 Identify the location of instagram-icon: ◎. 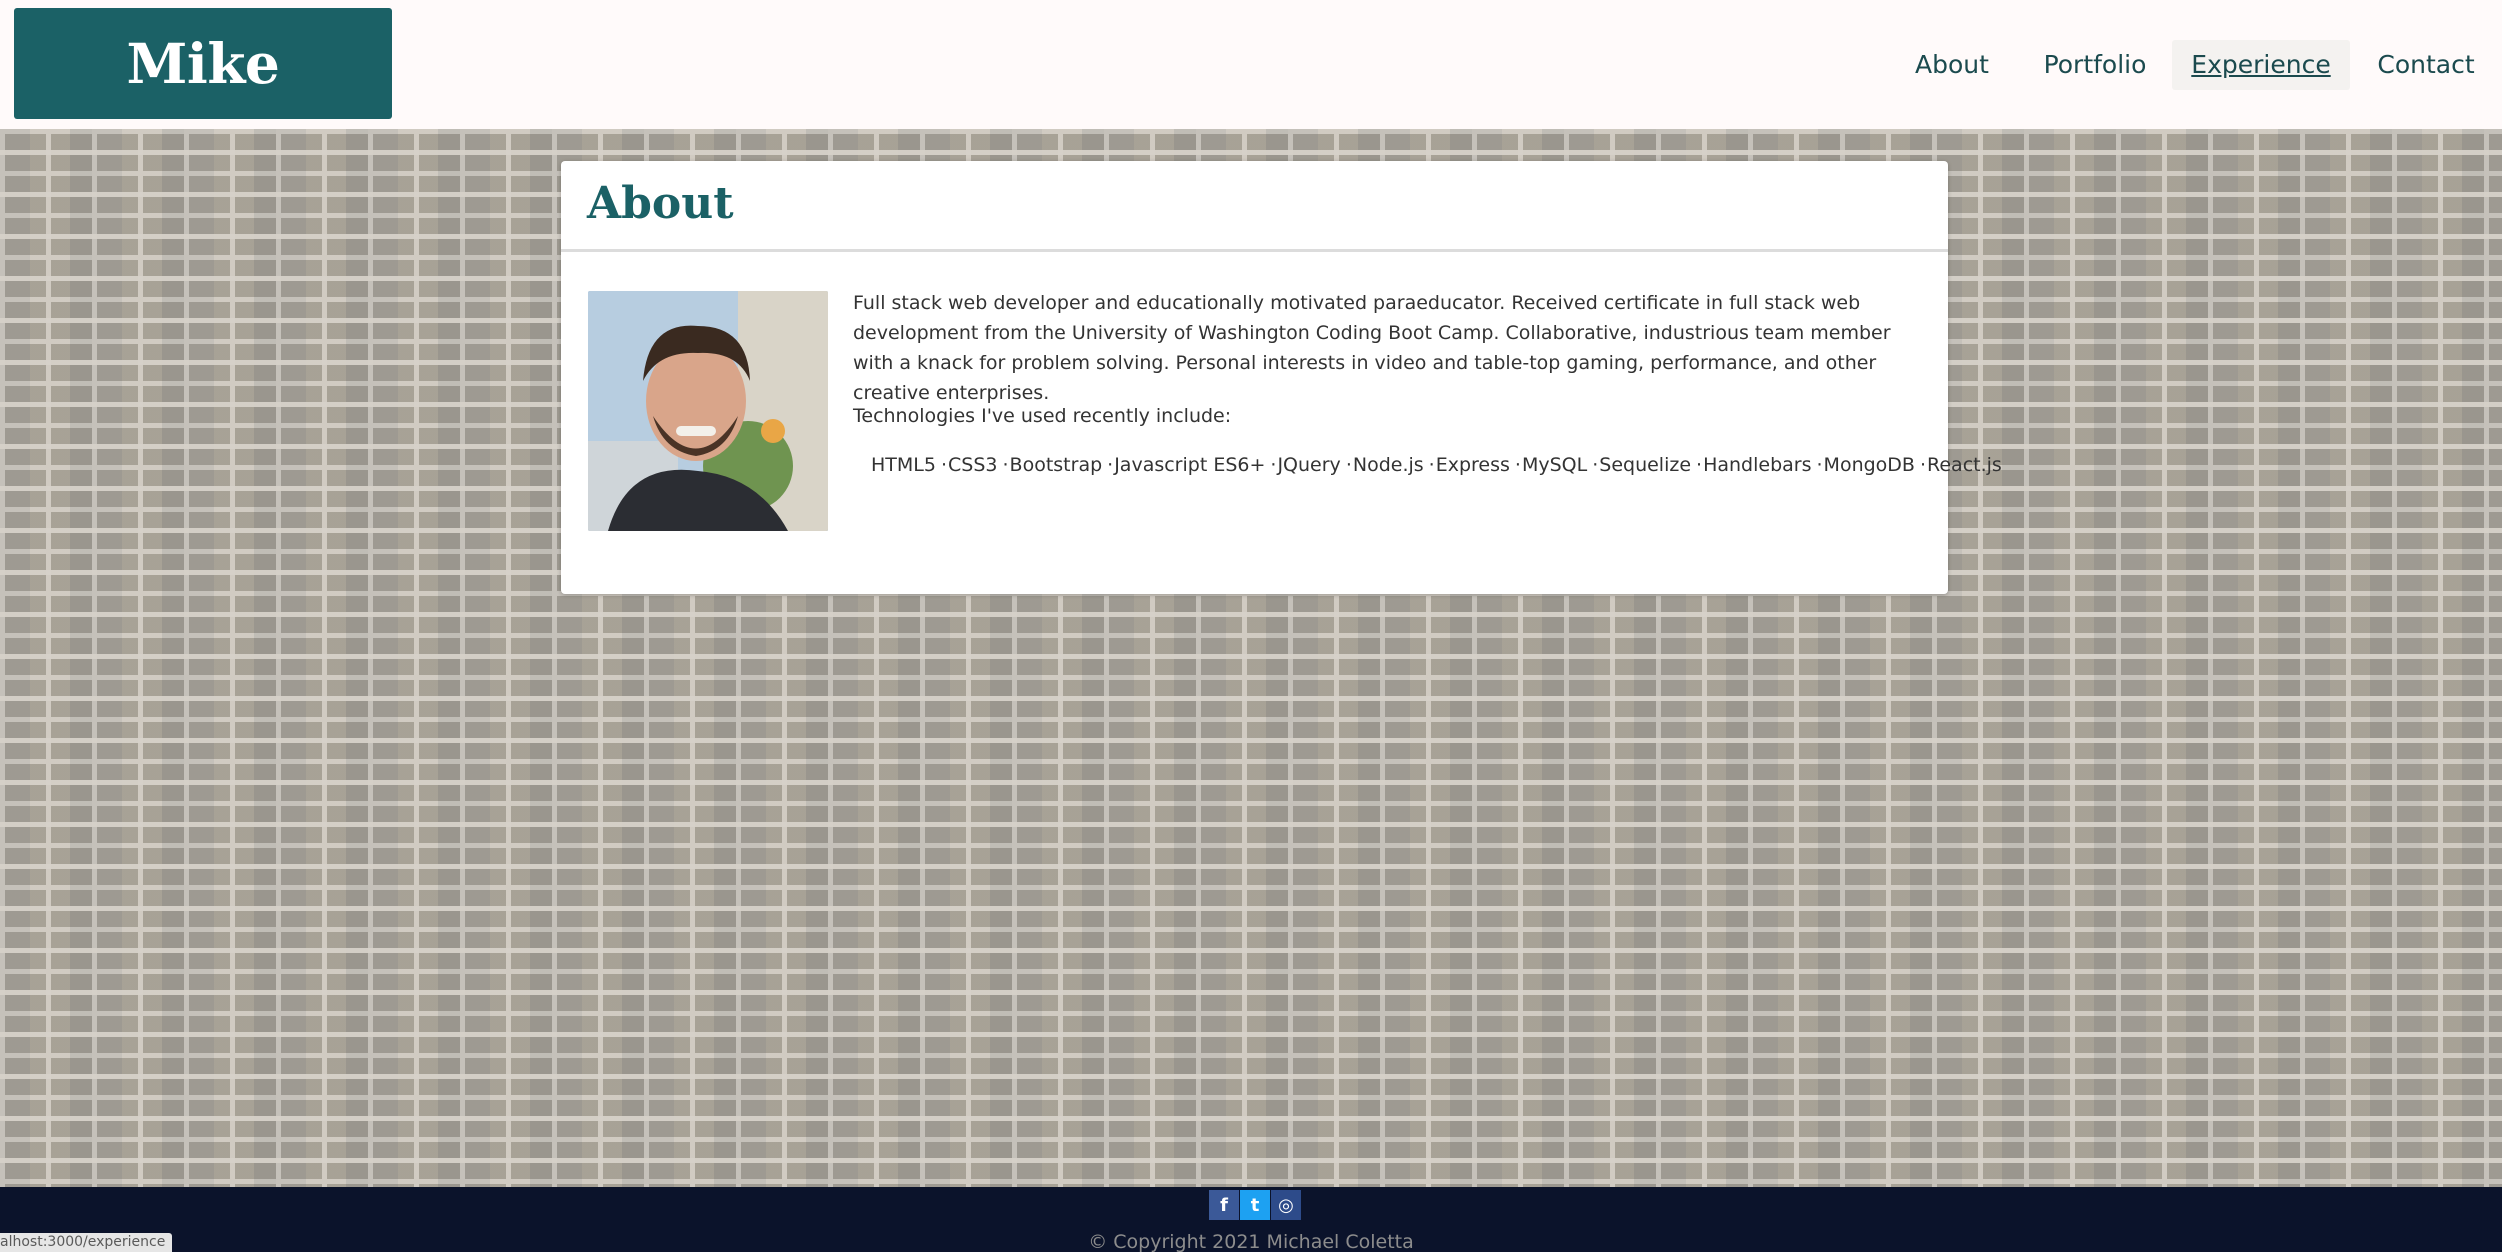
(1286, 1205).